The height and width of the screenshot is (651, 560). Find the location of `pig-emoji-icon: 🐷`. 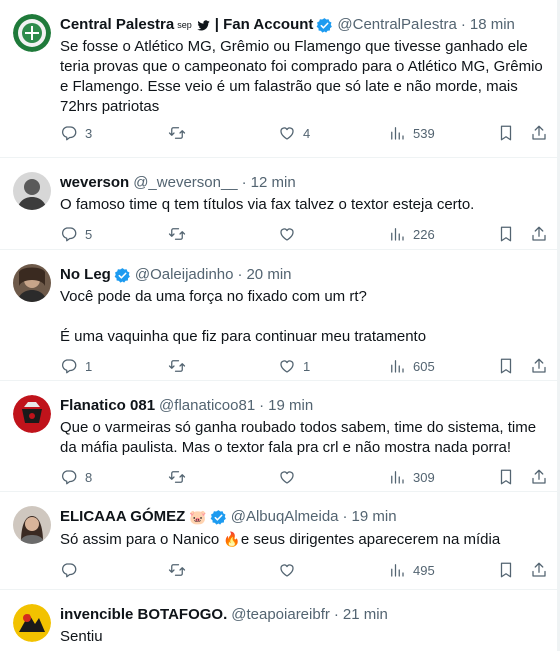

pig-emoji-icon: 🐷 is located at coordinates (198, 517).